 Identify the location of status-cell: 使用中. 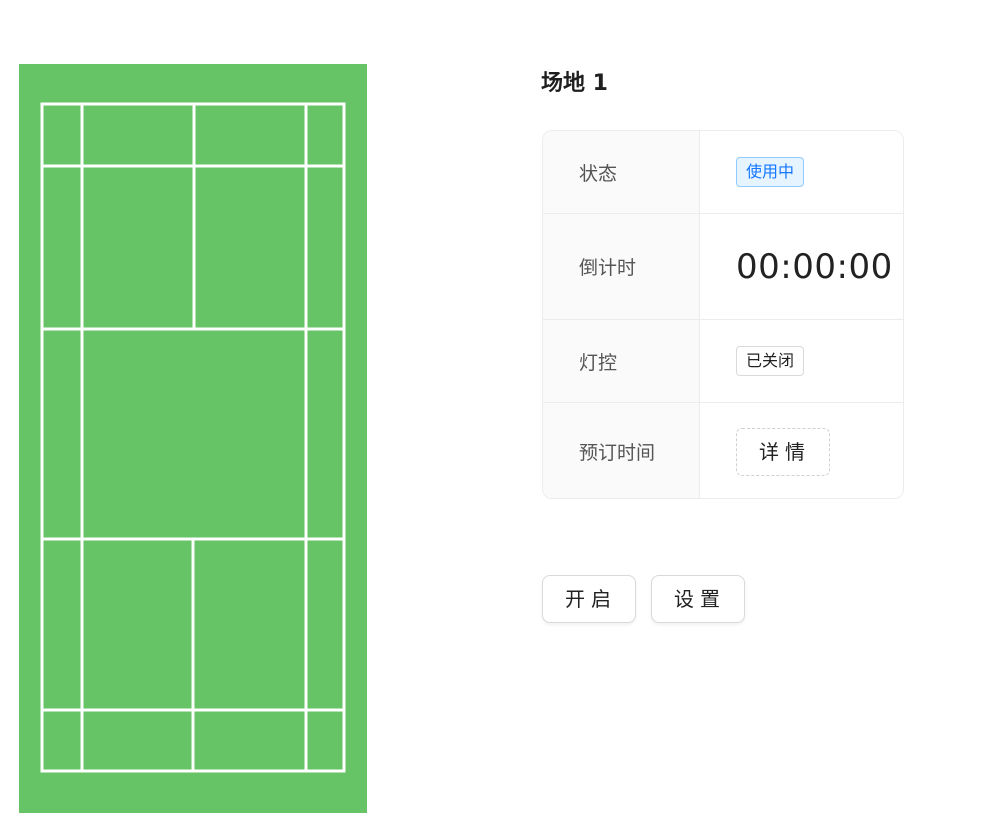
(801, 172).